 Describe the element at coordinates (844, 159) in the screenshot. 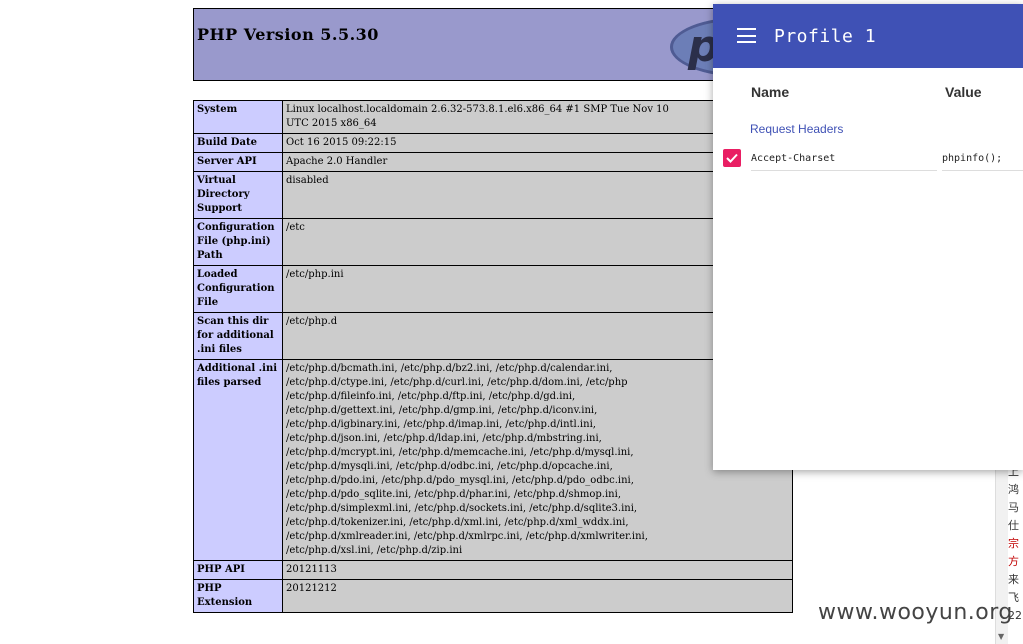

I see `header-name-input: Accept-Charset` at that location.